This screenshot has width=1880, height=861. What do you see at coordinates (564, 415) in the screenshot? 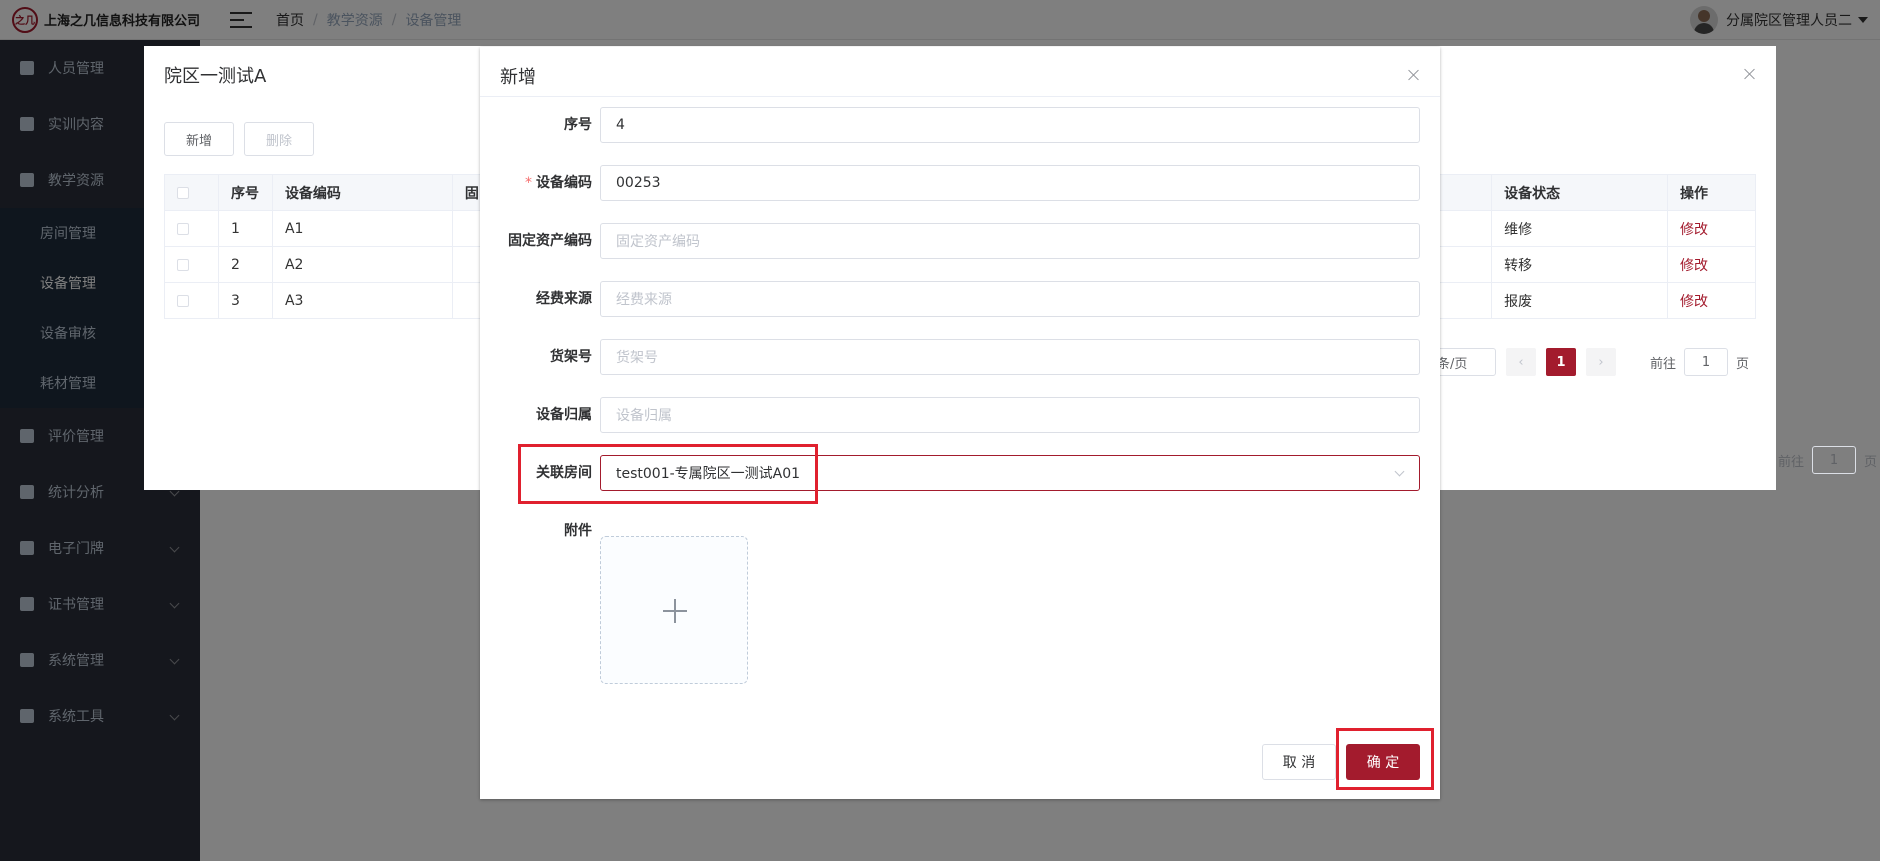
I see `owner-label: 设备归属` at bounding box center [564, 415].